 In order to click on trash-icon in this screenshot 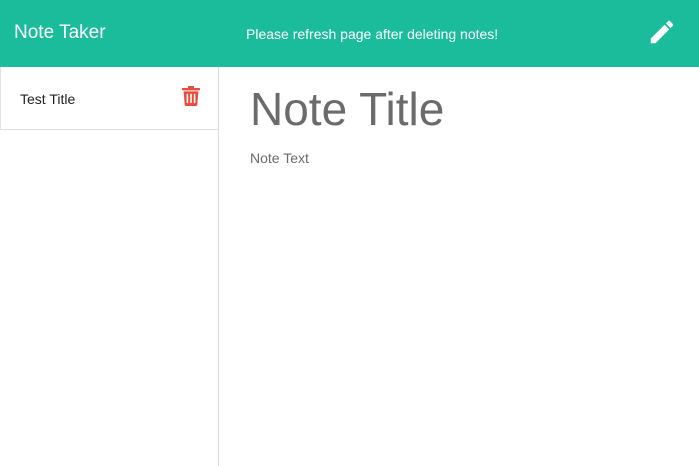, I will do `click(191, 96)`.